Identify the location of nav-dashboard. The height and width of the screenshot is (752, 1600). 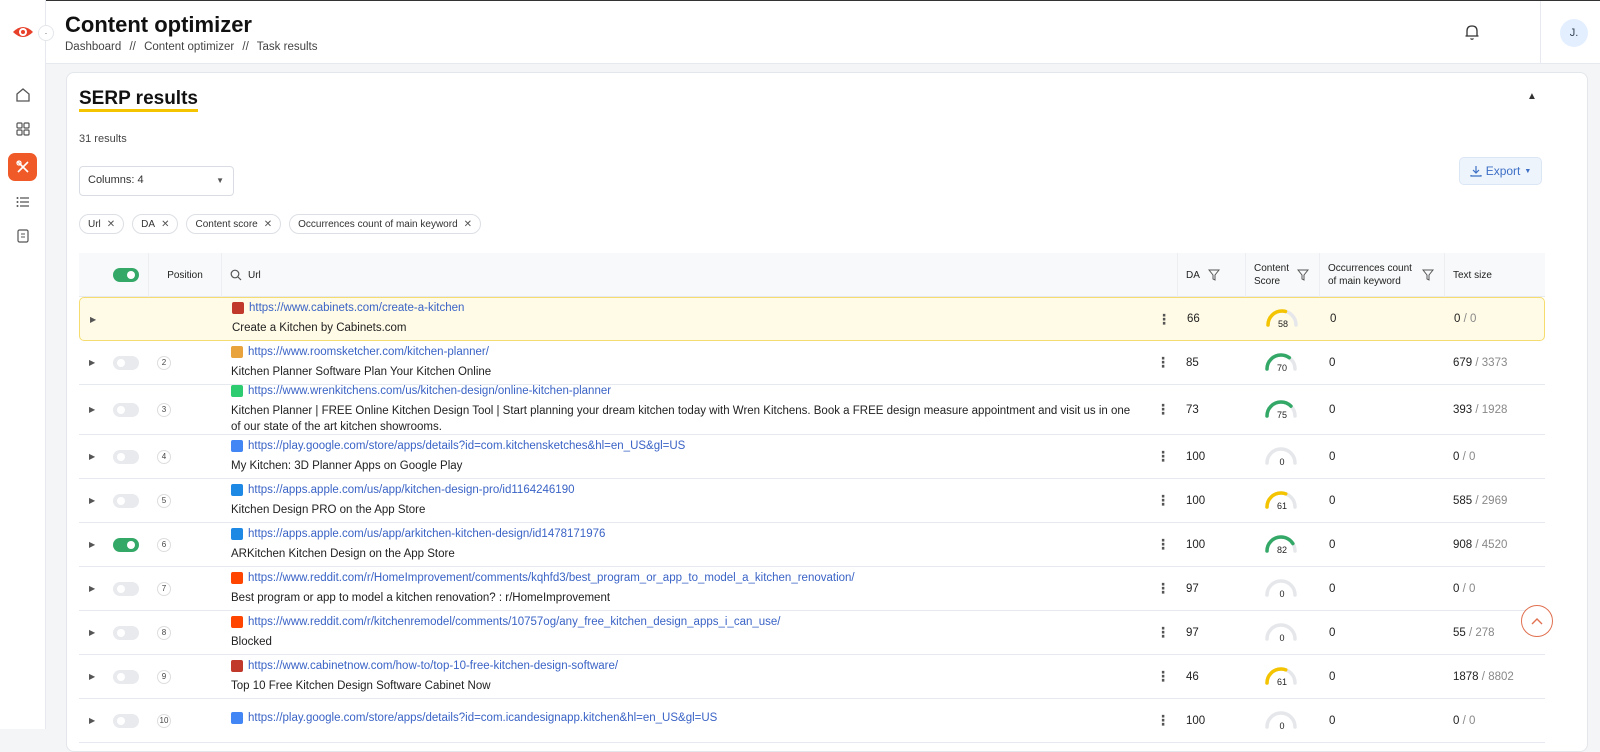
(22, 129).